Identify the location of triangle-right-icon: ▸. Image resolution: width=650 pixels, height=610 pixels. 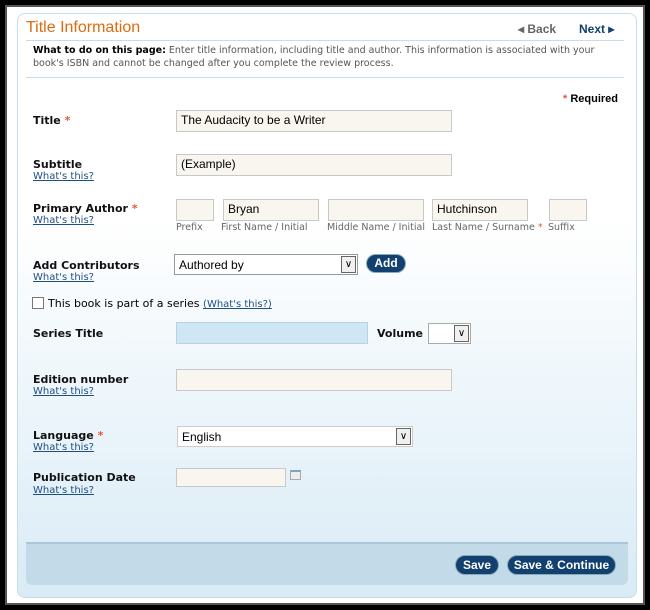
(610, 29).